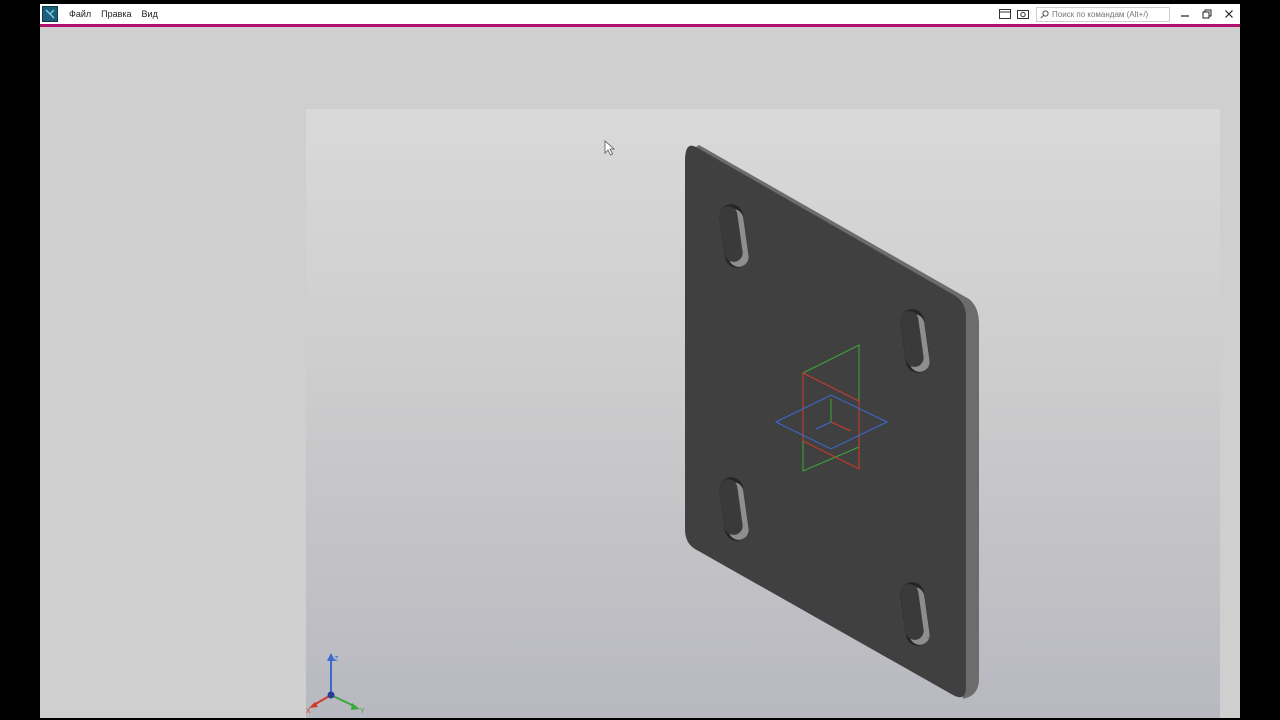 The image size is (1280, 720). I want to click on search-input, so click(1109, 14).